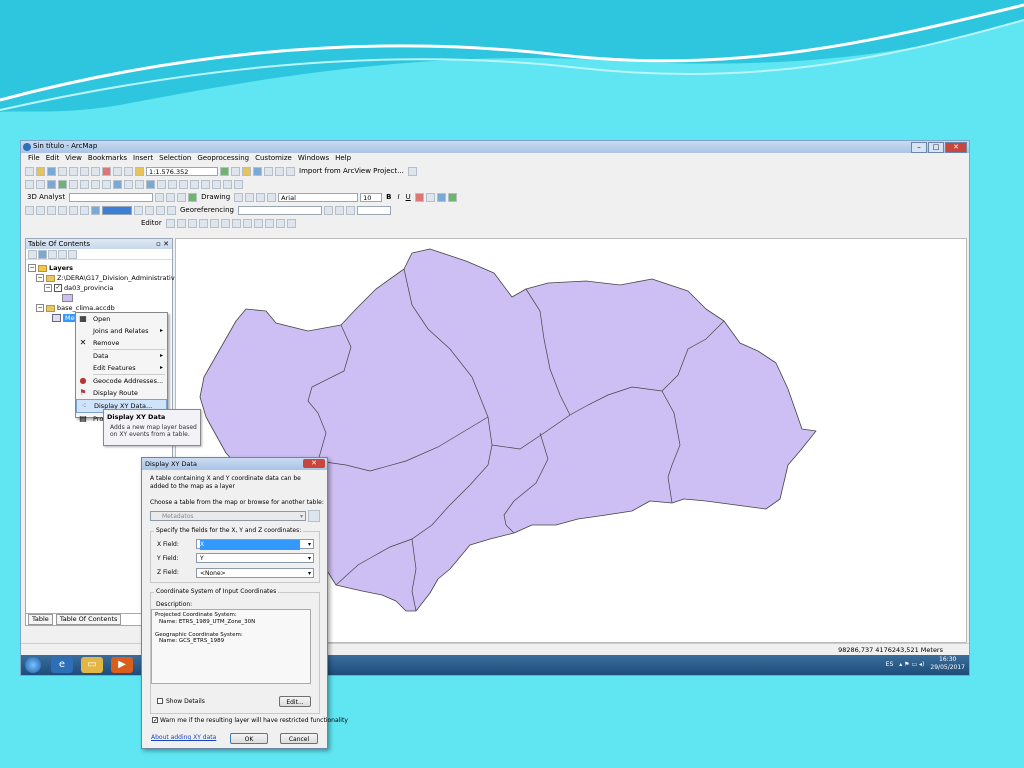 This screenshot has height=768, width=1024. What do you see at coordinates (235, 171) in the screenshot?
I see `toc-window-icon` at bounding box center [235, 171].